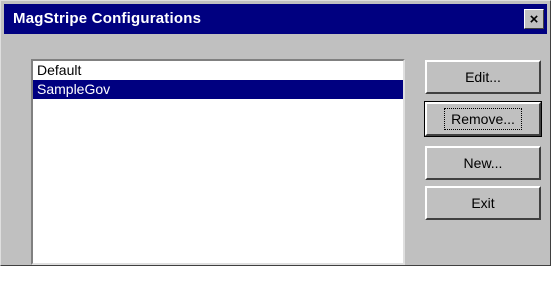 The height and width of the screenshot is (281, 553). I want to click on dialog-title: MagStripe Configurations, so click(107, 18).